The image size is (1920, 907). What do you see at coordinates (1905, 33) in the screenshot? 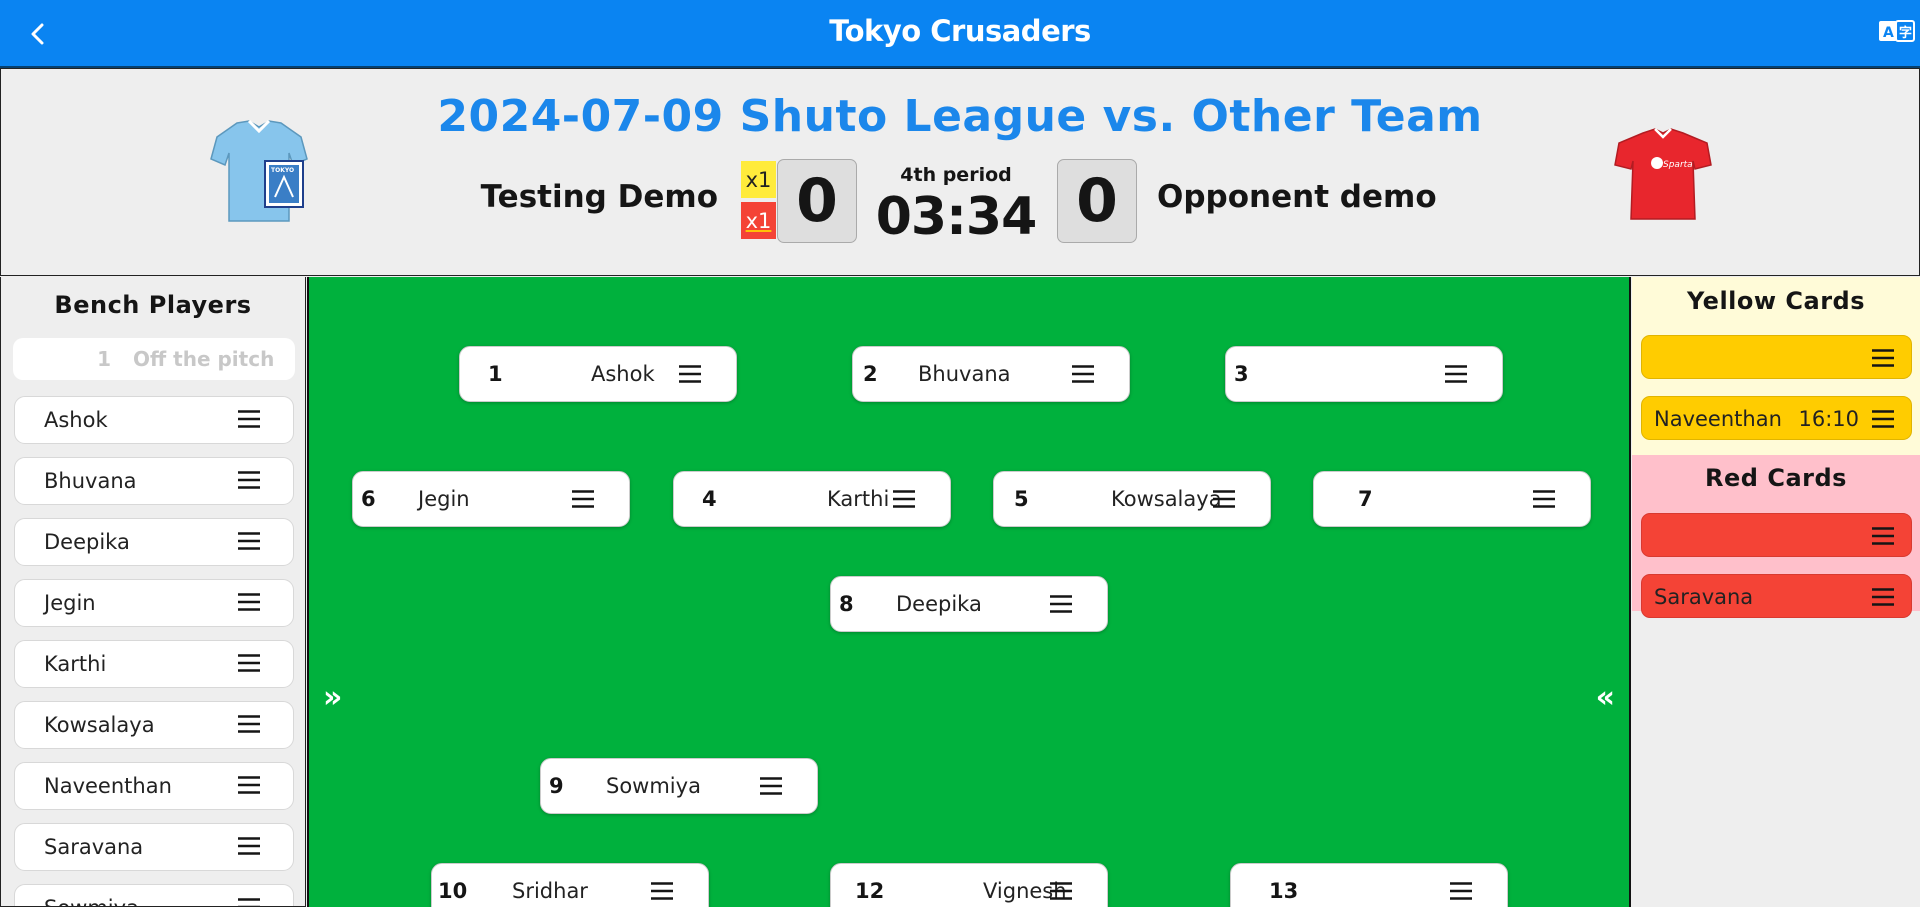
I see `svg-text: 字` at bounding box center [1905, 33].